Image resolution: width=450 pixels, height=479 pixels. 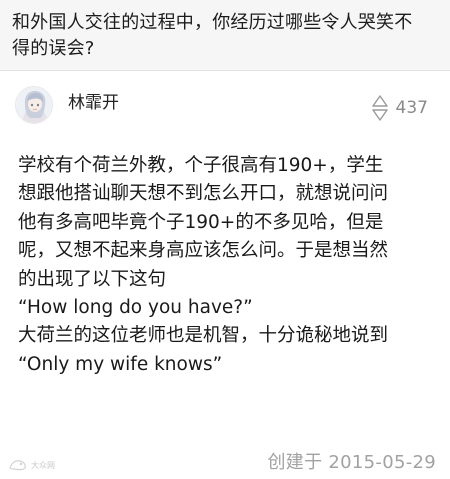 I want to click on avatar-illustration, so click(x=34, y=105).